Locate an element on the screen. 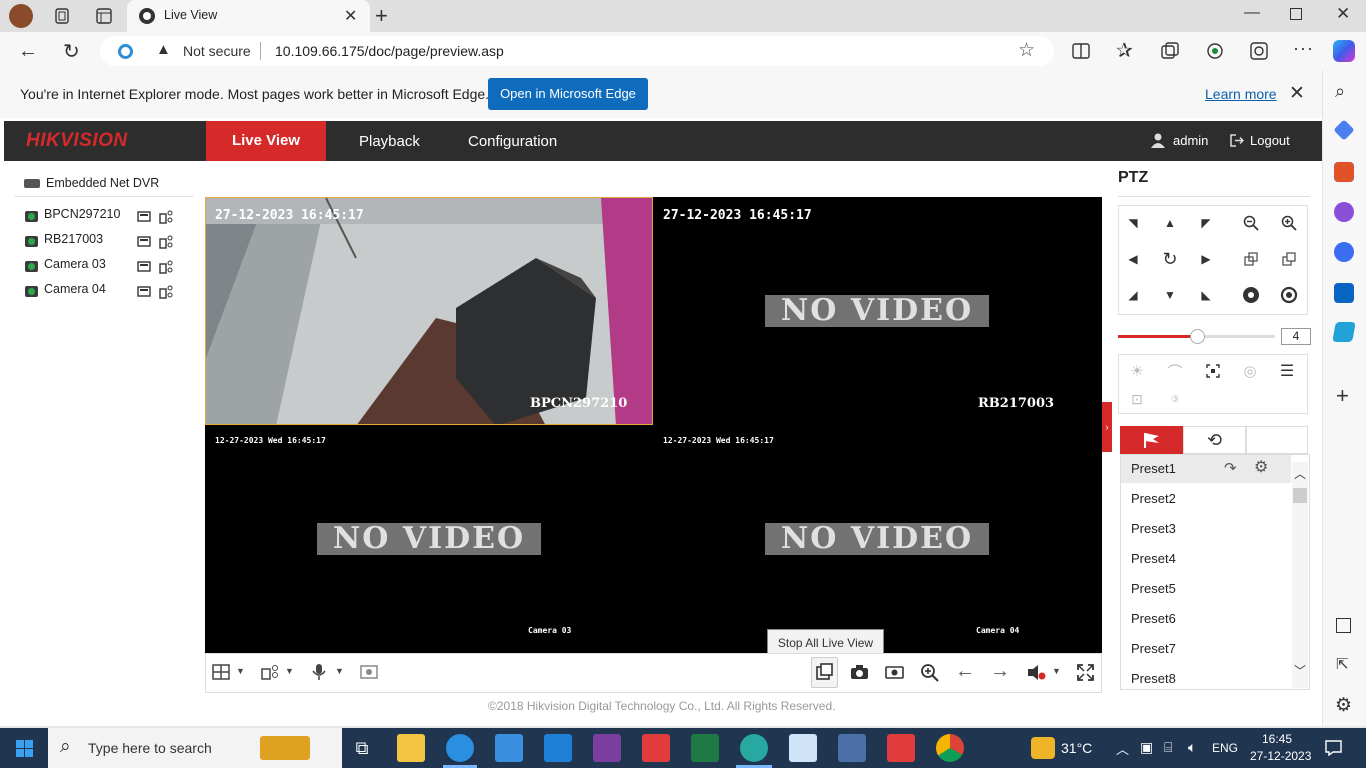 Image resolution: width=1366 pixels, height=768 pixels. fullscreen-icon is located at coordinates (1085, 672).